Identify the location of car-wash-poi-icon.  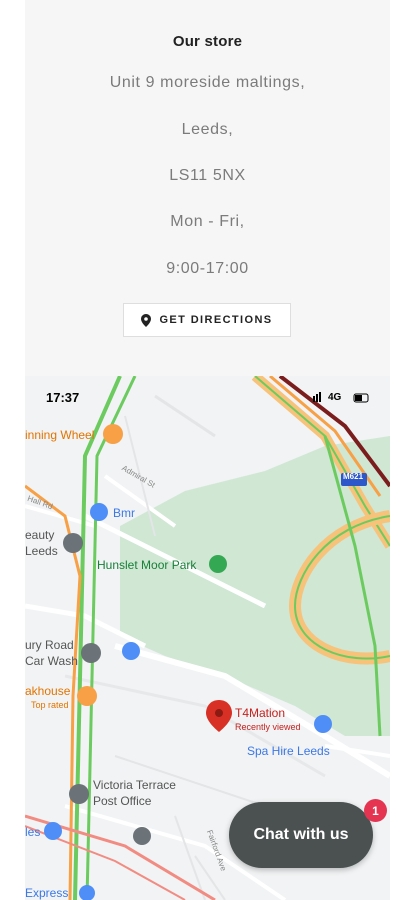
(91, 653).